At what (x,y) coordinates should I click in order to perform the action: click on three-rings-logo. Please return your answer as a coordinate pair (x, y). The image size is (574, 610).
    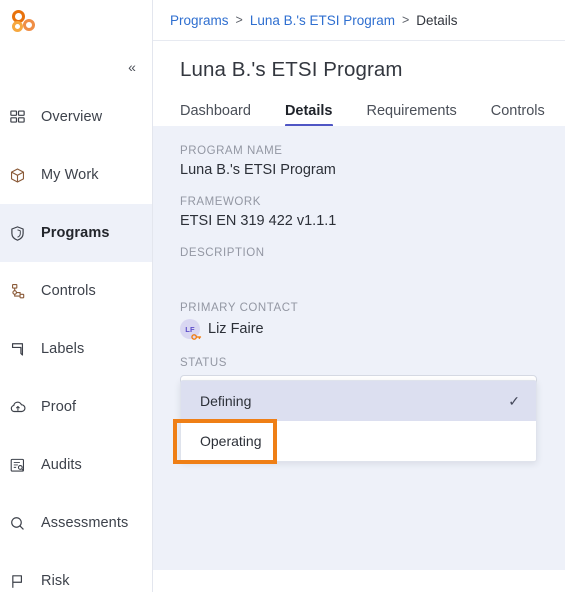
    Looking at the image, I should click on (23, 23).